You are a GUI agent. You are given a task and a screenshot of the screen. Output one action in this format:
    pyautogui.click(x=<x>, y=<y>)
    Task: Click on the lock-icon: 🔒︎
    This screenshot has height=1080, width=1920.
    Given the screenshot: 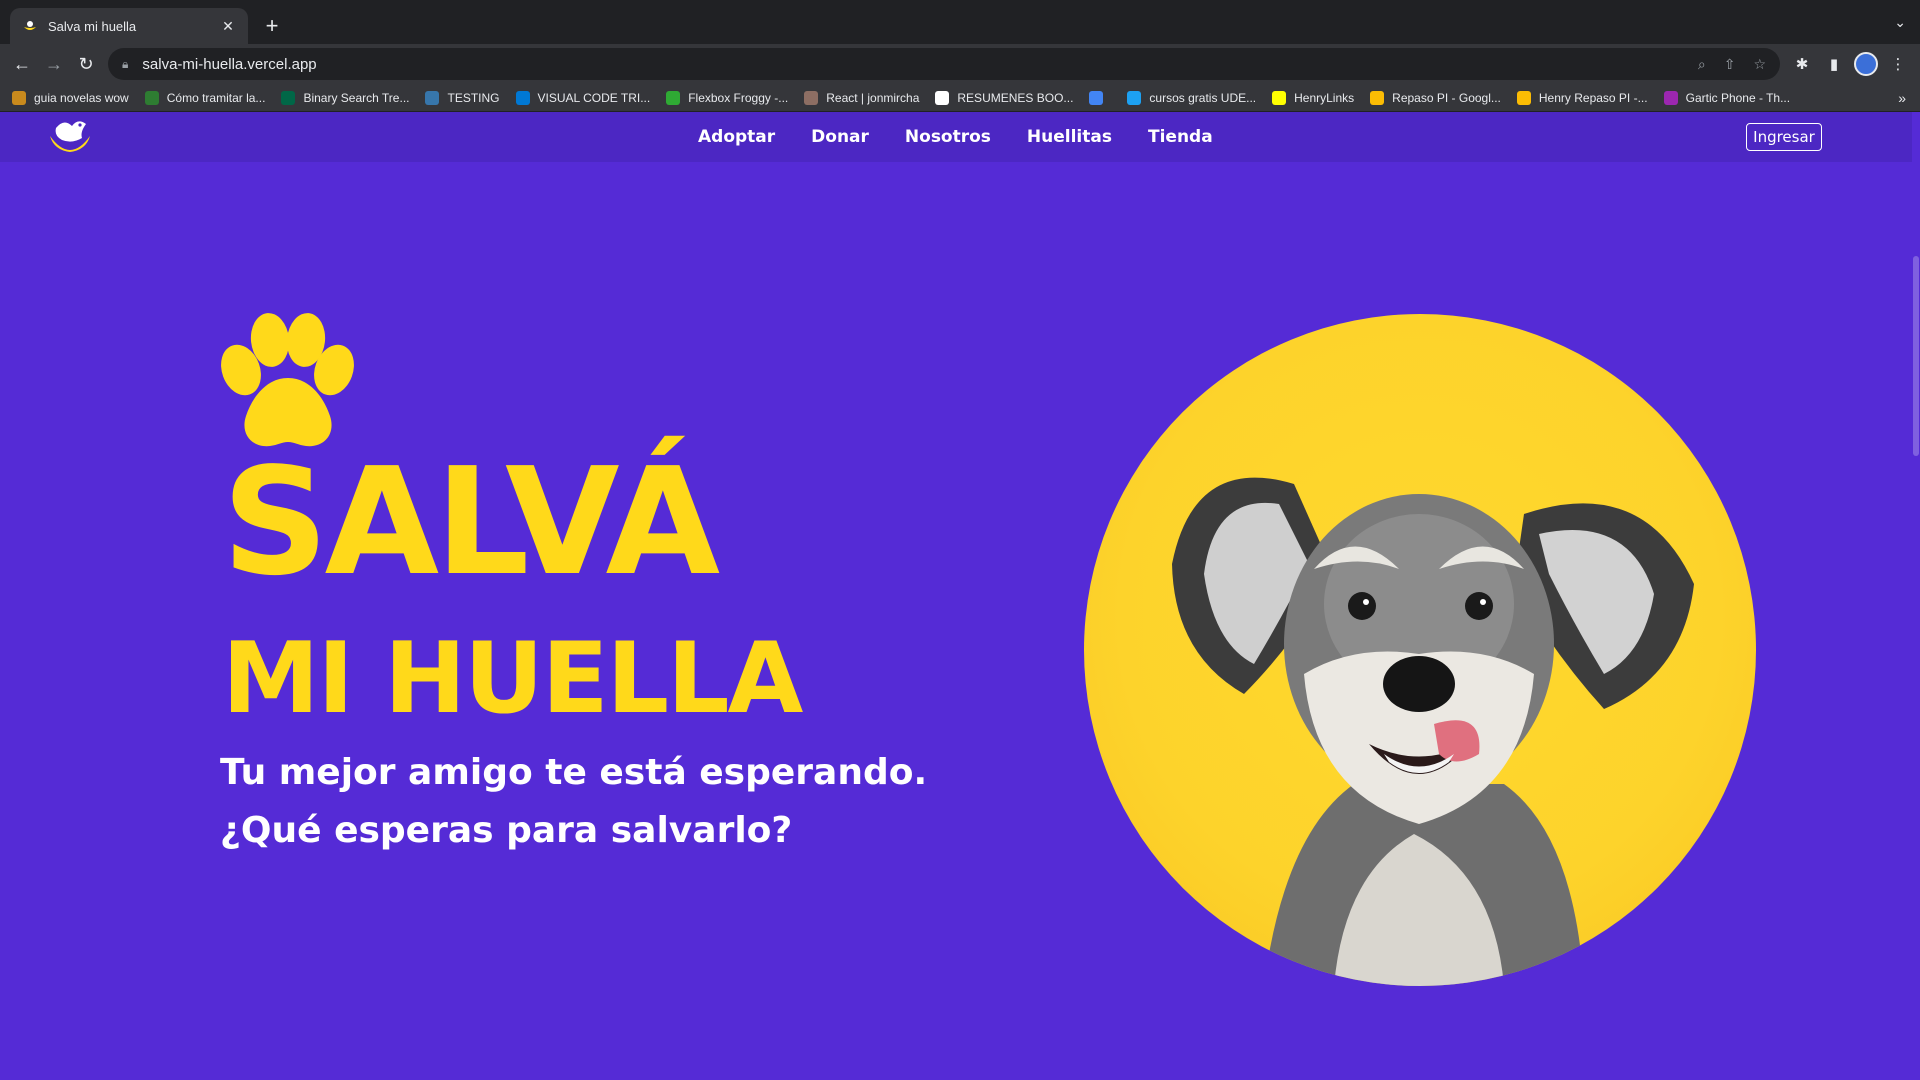 What is the action you would take?
    pyautogui.click(x=125, y=64)
    